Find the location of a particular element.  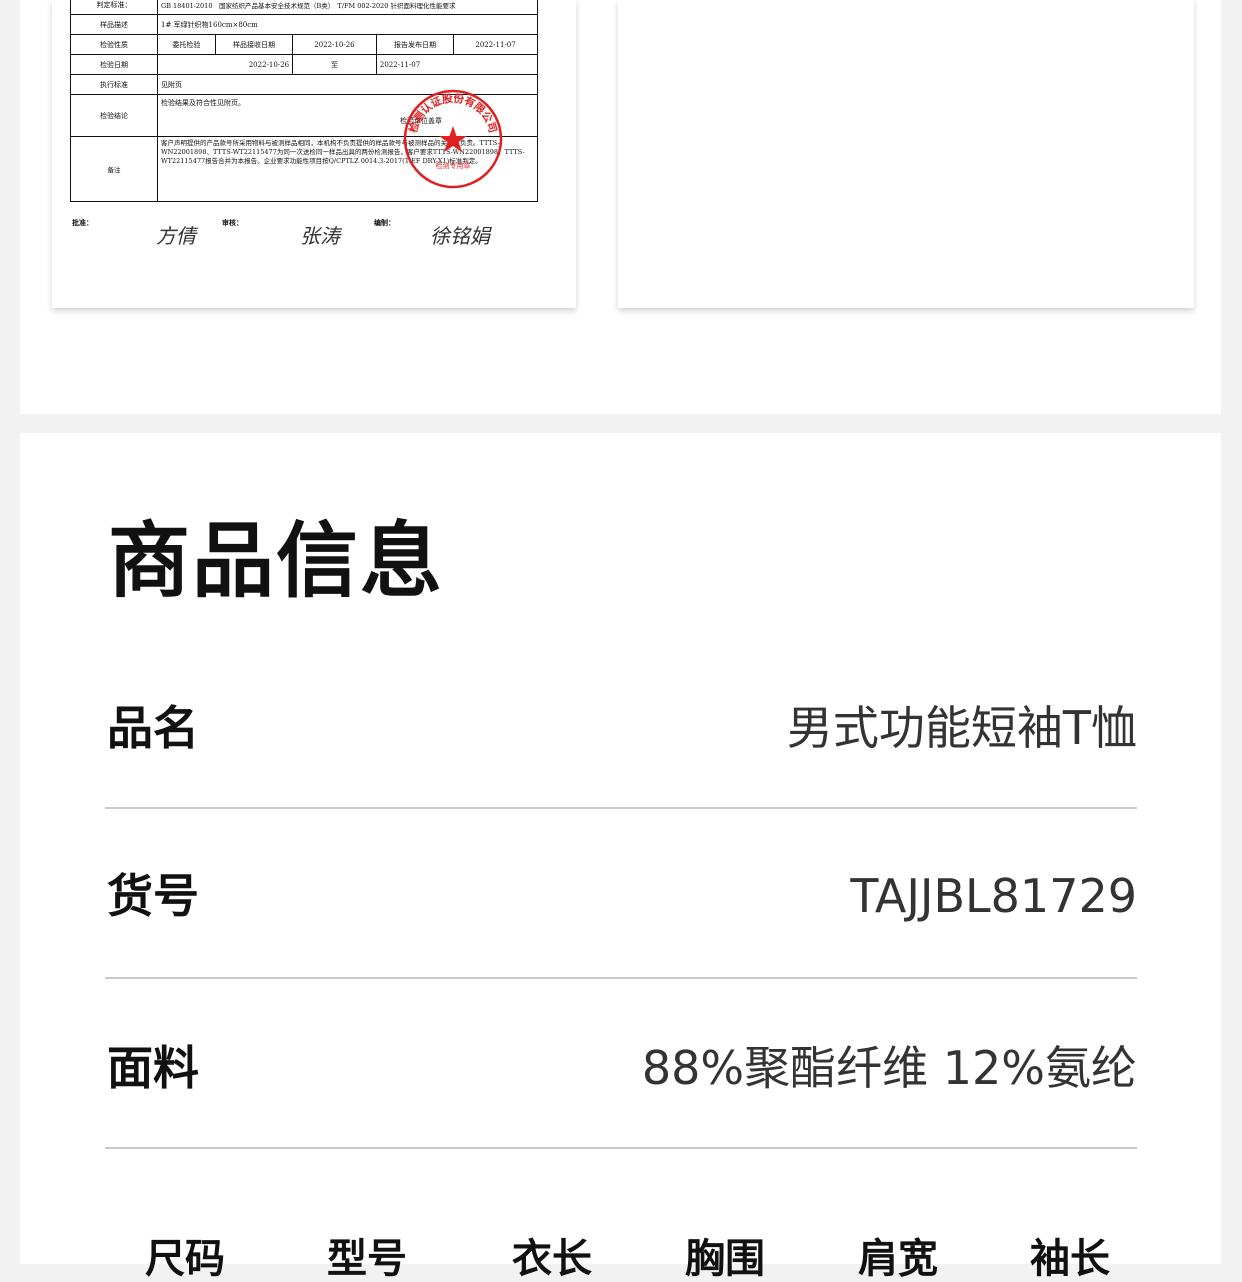

review-label: 审核： is located at coordinates (232, 222).